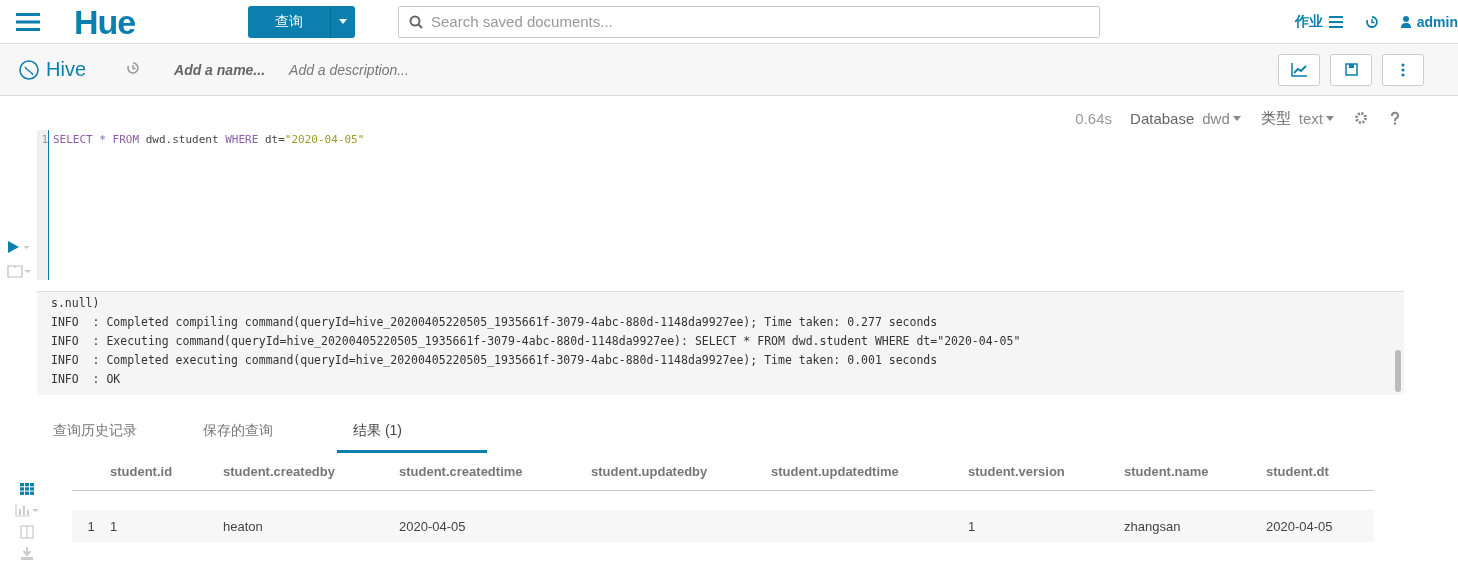 The image size is (1458, 583). I want to click on jobs-link: 作业, so click(1318, 21).